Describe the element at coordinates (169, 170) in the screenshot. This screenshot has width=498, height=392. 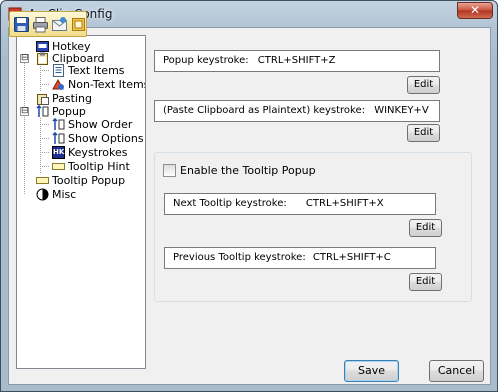
I see `enable-tooltip-checkbox` at that location.